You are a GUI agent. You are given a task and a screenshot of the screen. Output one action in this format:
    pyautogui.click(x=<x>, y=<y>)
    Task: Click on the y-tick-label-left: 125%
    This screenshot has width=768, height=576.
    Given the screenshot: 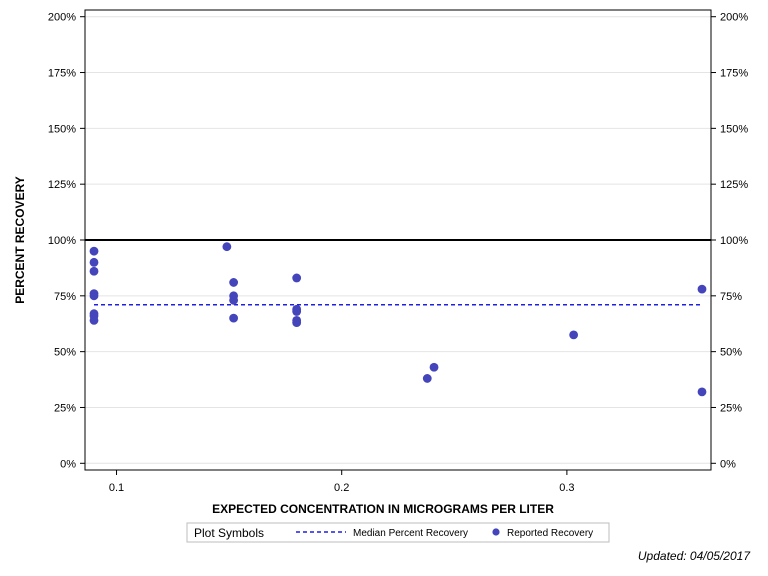 What is the action you would take?
    pyautogui.click(x=62, y=185)
    